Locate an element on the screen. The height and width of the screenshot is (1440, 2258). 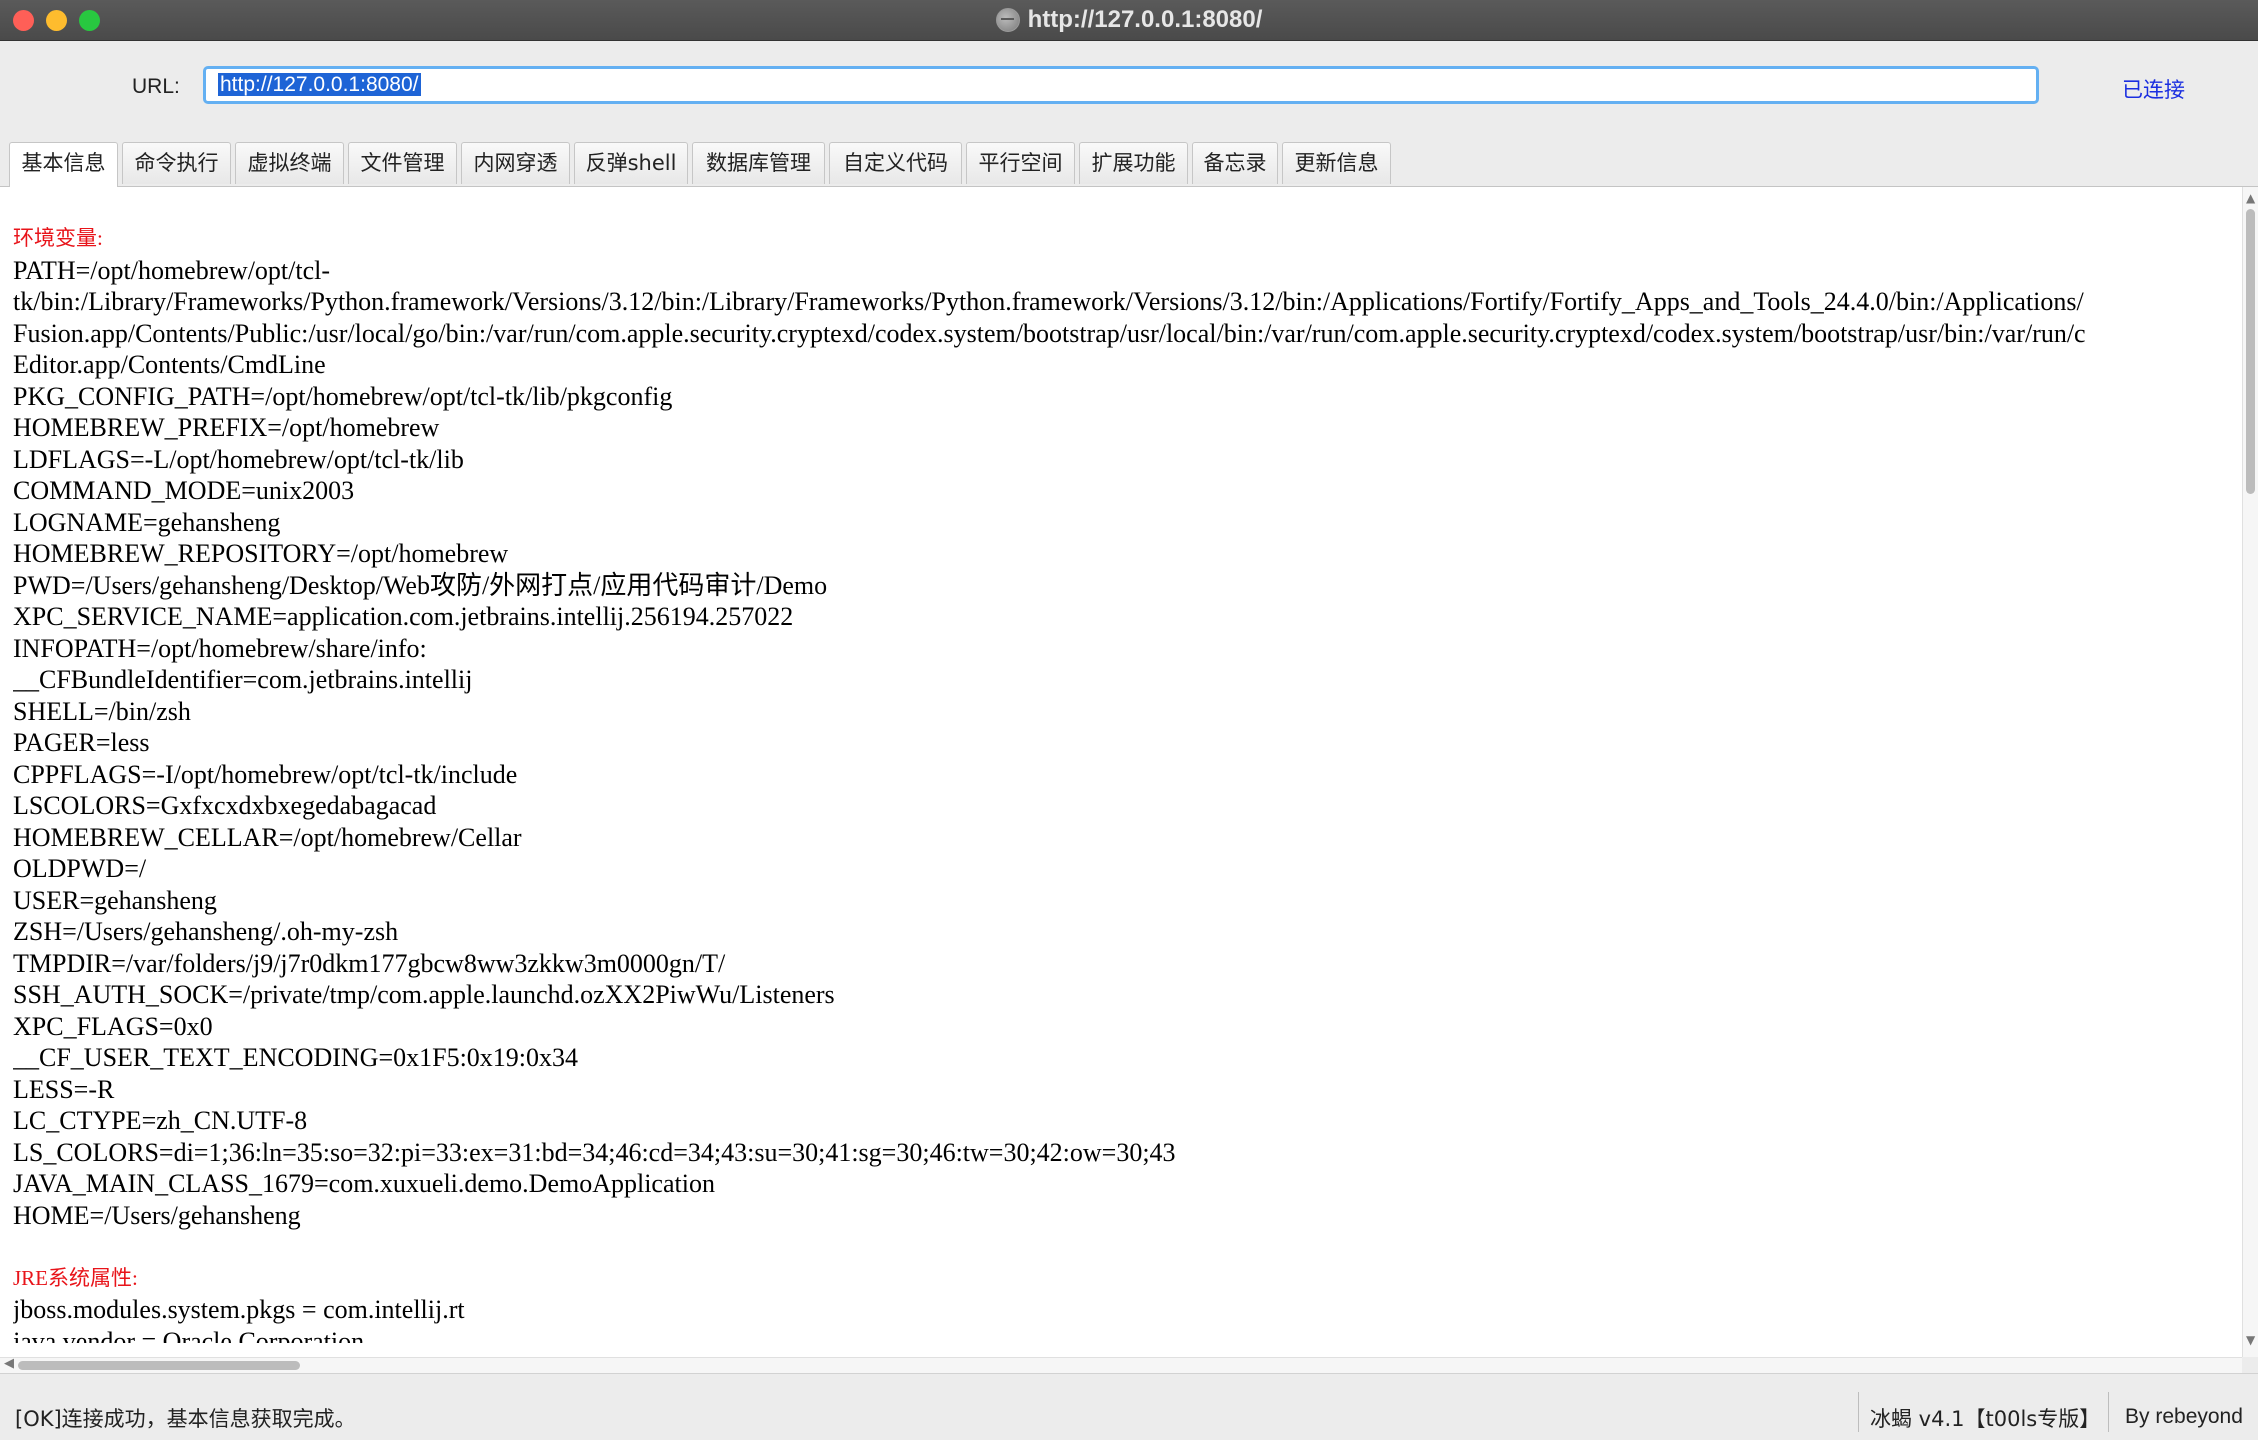
url-label: URL: is located at coordinates (156, 86).